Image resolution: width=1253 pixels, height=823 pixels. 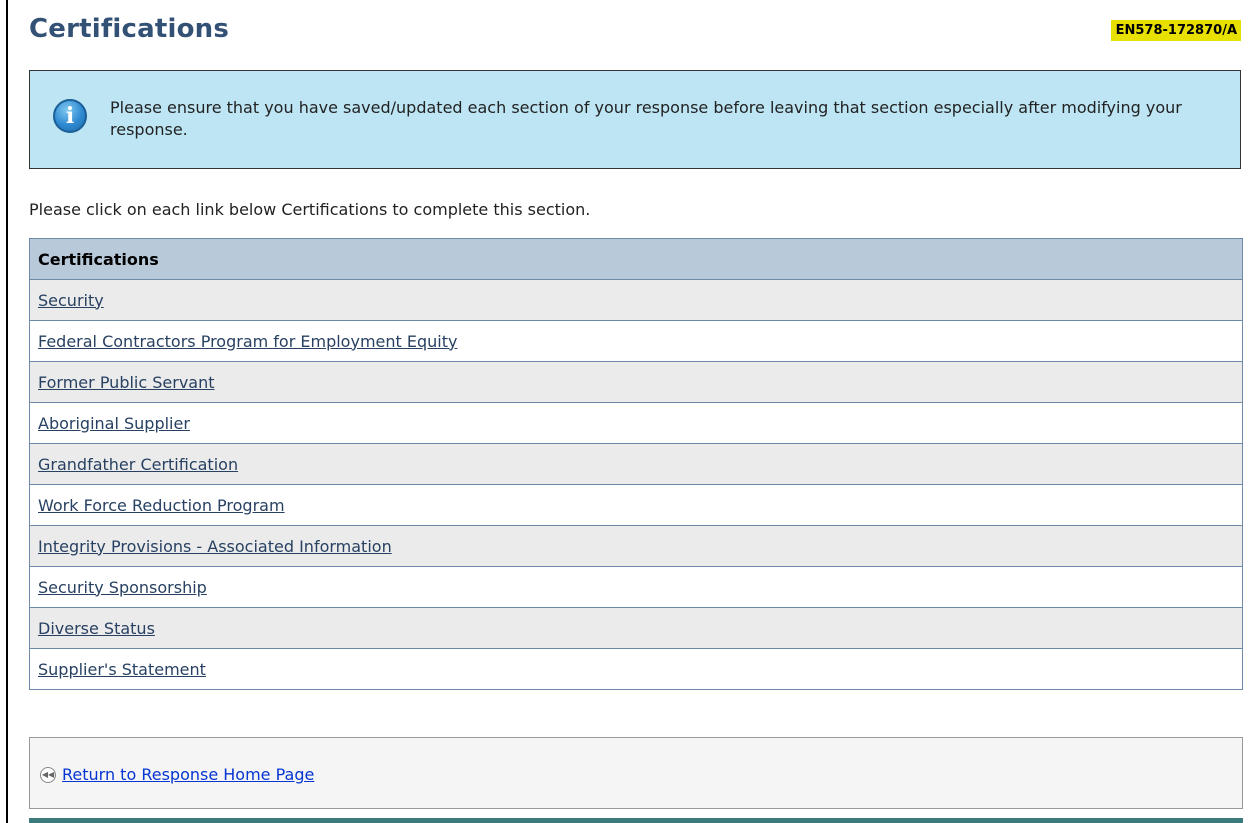 I want to click on link-security-sponsorship: Security Sponsorship, so click(x=122, y=587).